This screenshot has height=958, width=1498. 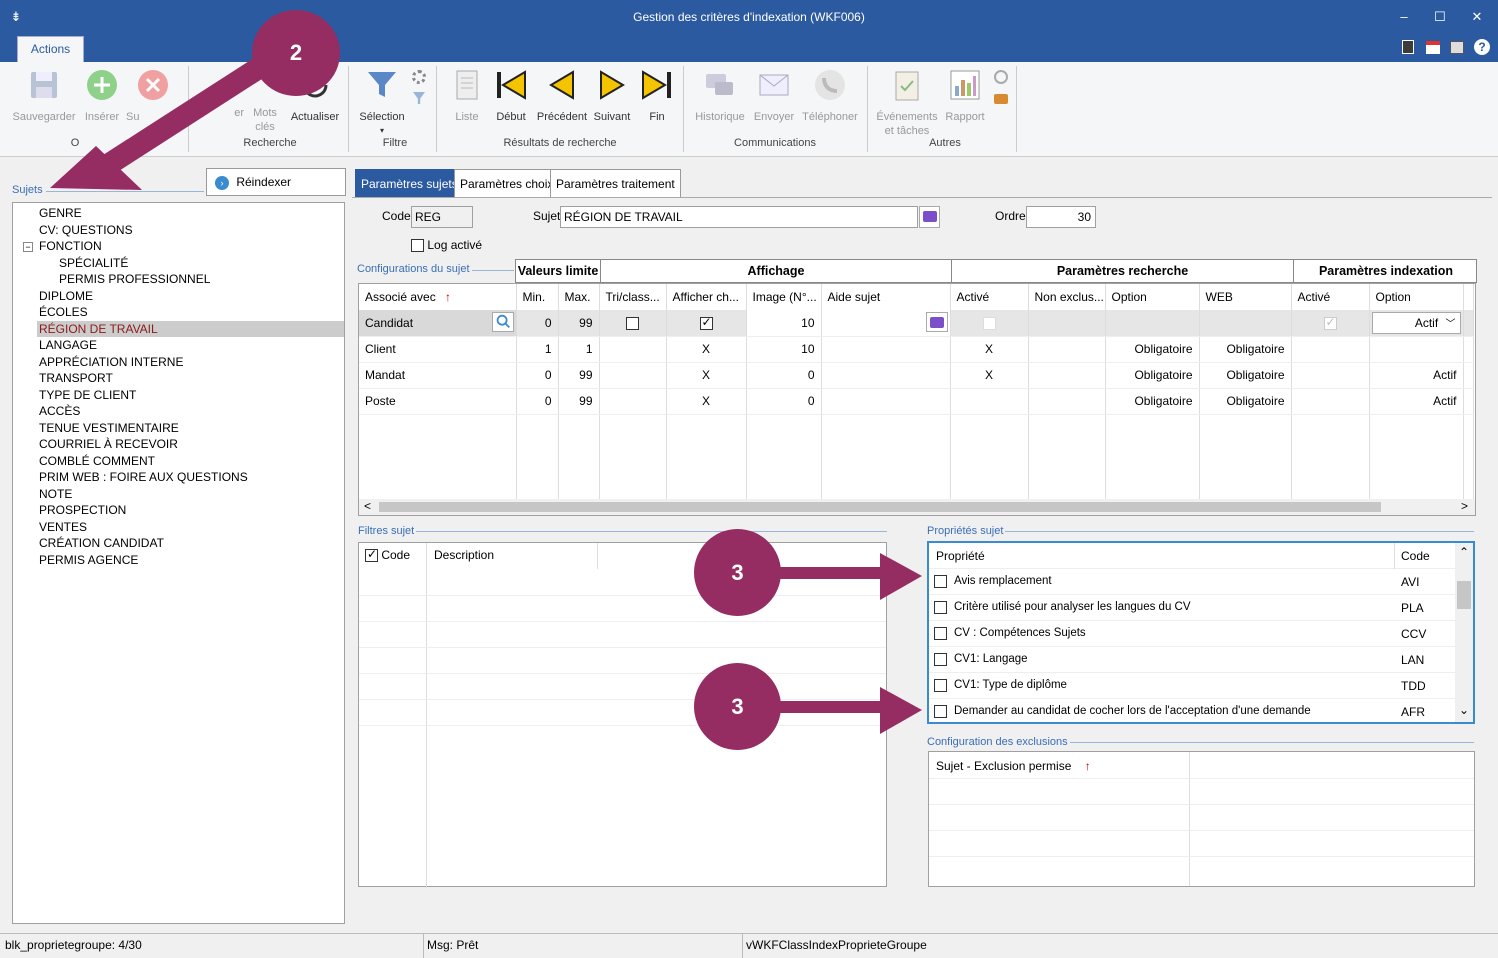 What do you see at coordinates (296, 53) in the screenshot?
I see `annotation-2: 2` at bounding box center [296, 53].